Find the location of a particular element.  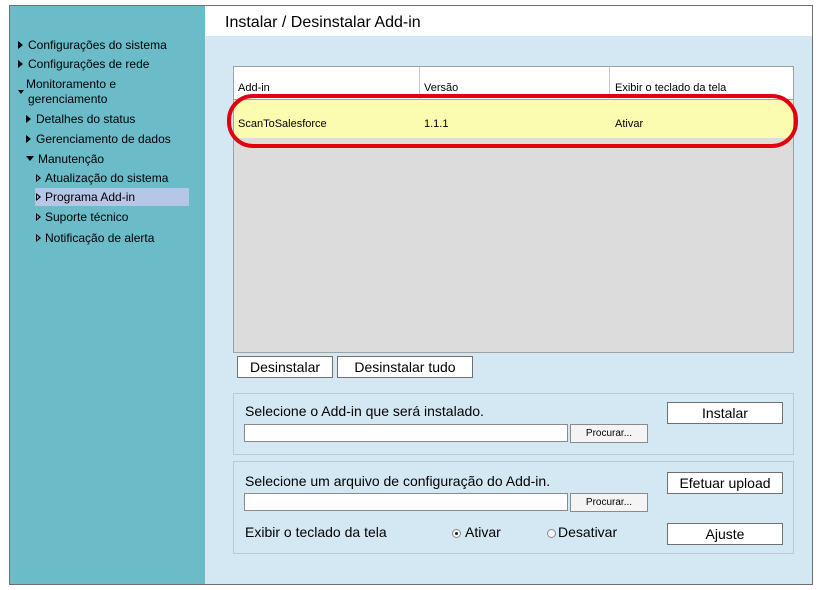

sidebar-item-network-settings: Configurações de rede is located at coordinates (83, 64).